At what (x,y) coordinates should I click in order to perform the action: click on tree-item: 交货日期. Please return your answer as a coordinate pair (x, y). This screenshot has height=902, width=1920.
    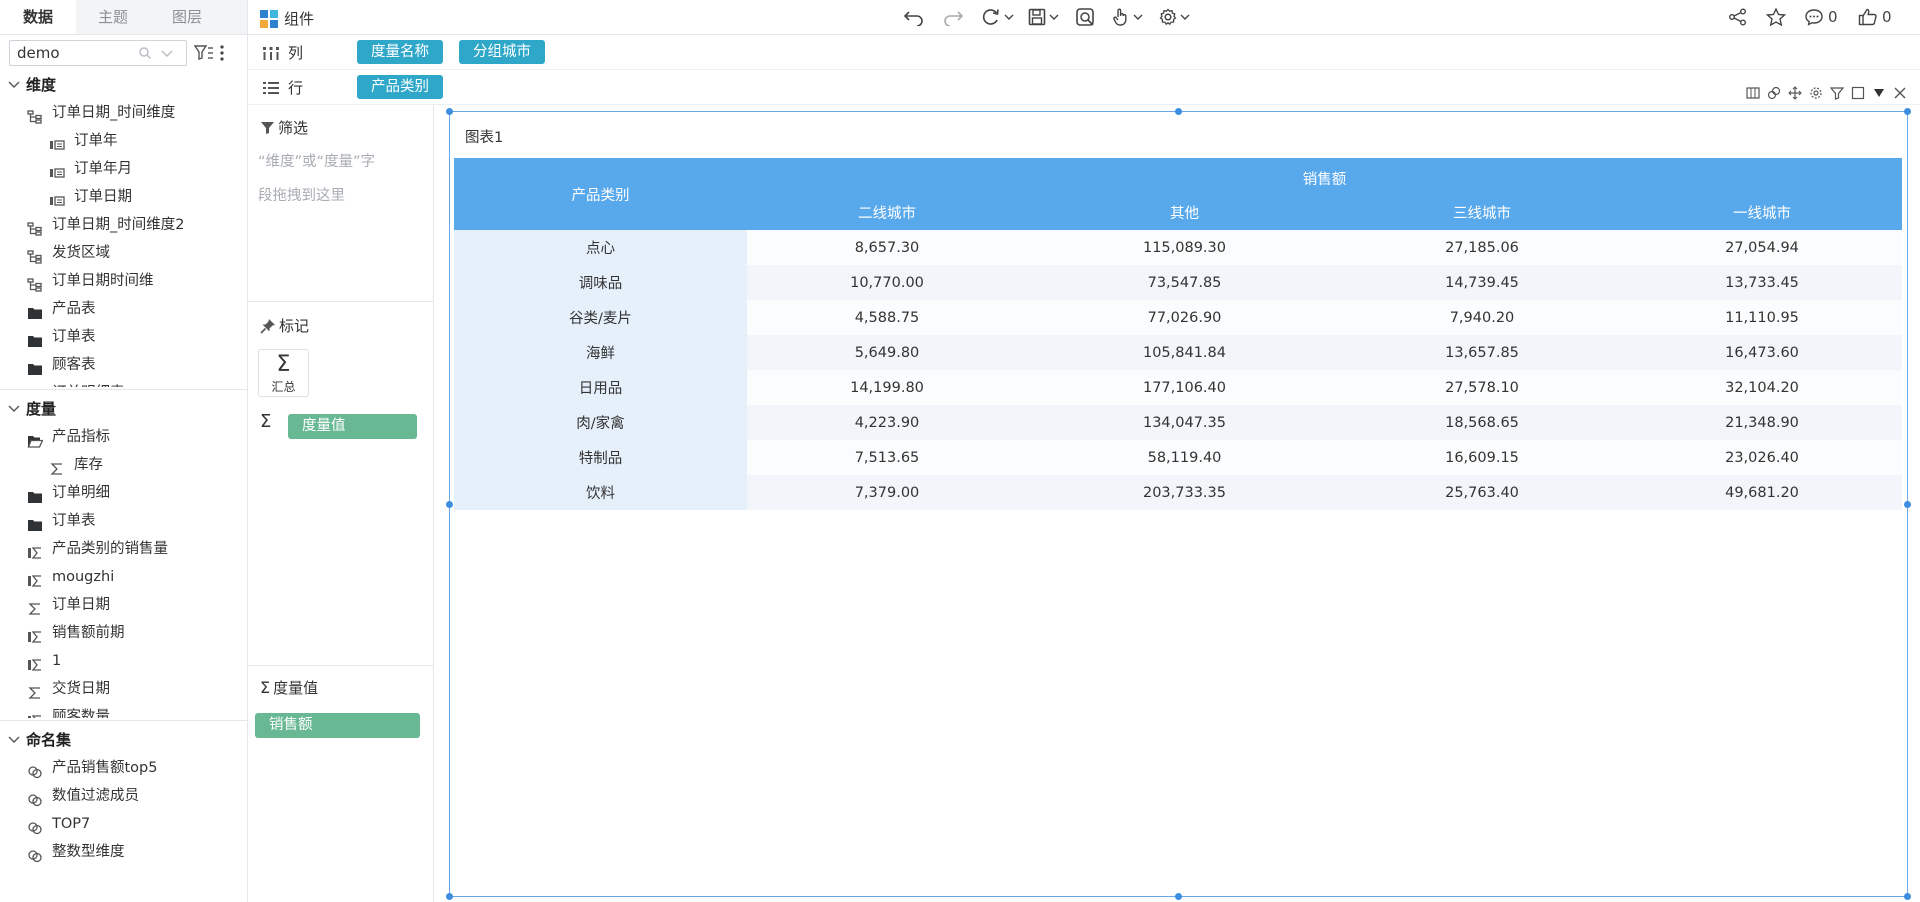
    Looking at the image, I should click on (123, 689).